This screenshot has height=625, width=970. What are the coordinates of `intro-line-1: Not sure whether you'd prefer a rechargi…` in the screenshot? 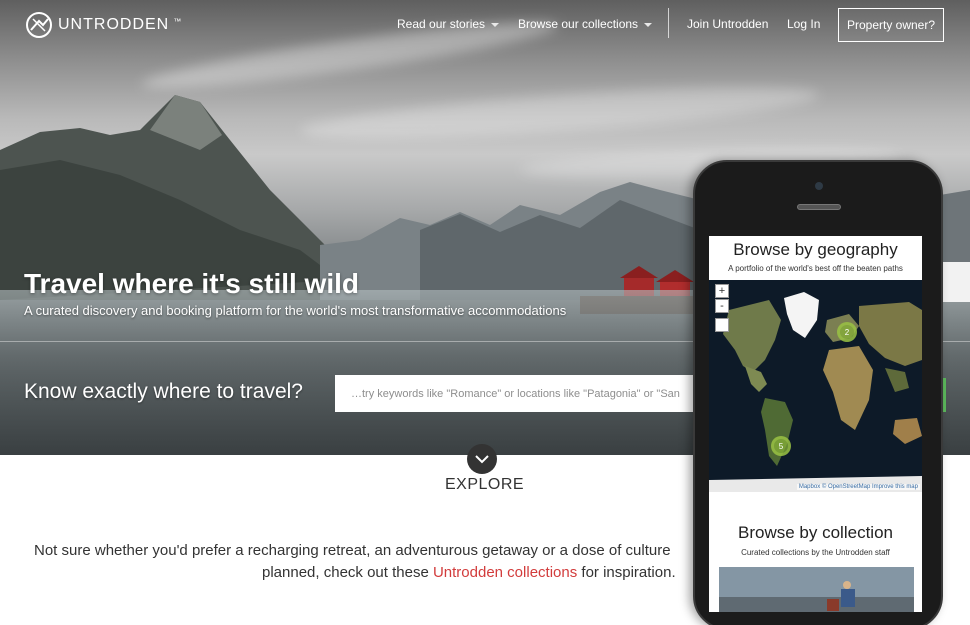 It's located at (352, 550).